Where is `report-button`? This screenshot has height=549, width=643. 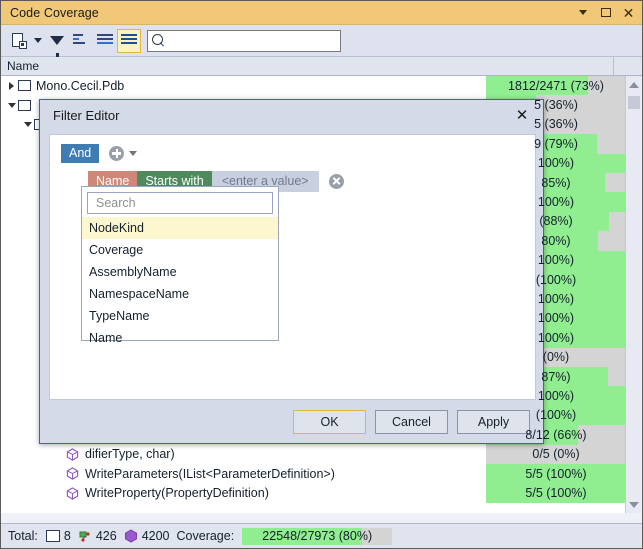
report-button is located at coordinates (19, 41).